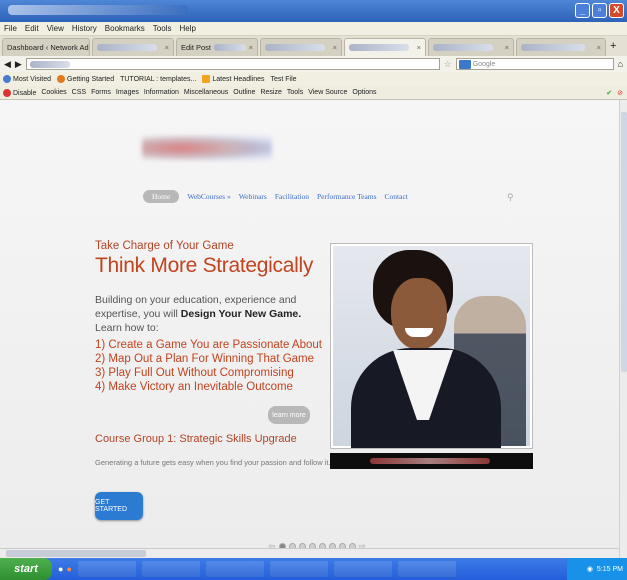 The image size is (627, 580). Describe the element at coordinates (206, 92) in the screenshot. I see `devbar-miscellaneous: Miscellaneous` at that location.